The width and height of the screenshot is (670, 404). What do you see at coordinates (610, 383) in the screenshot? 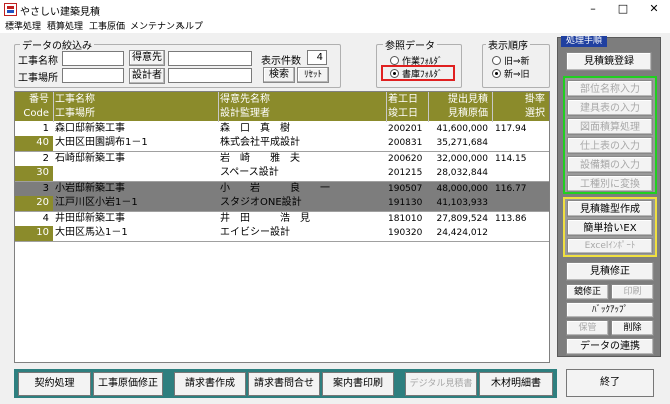
I see `exit-button: 終了` at bounding box center [610, 383].